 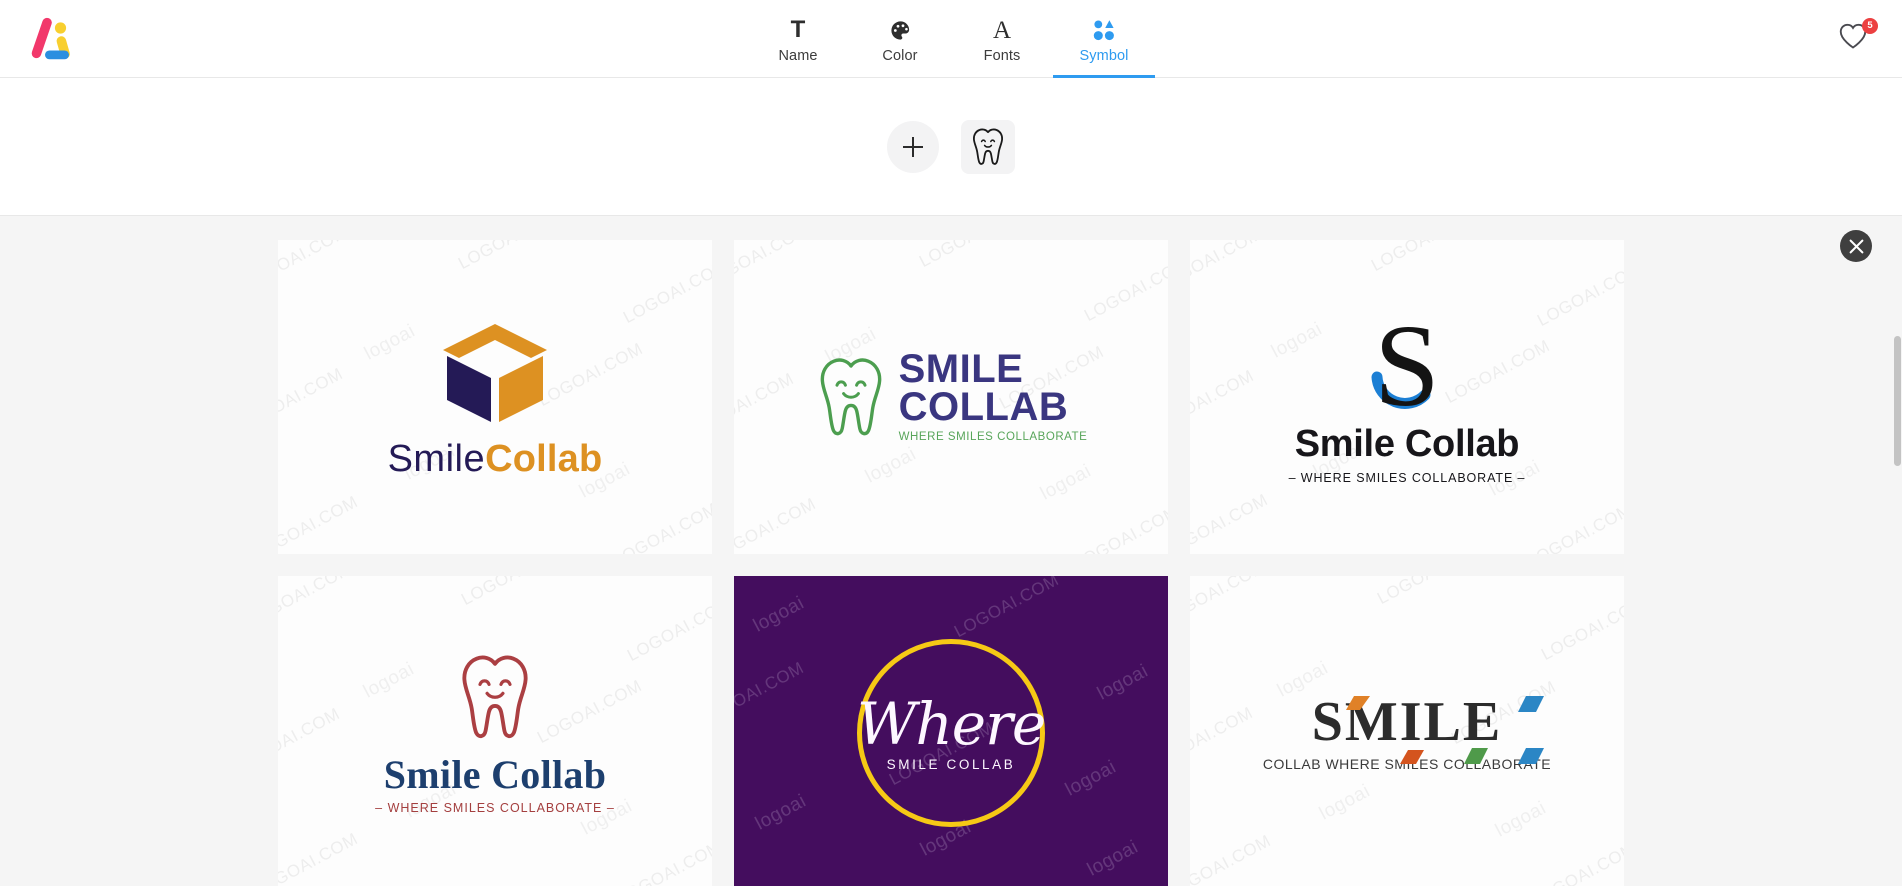 I want to click on favorites-badge: 5, so click(x=1870, y=25).